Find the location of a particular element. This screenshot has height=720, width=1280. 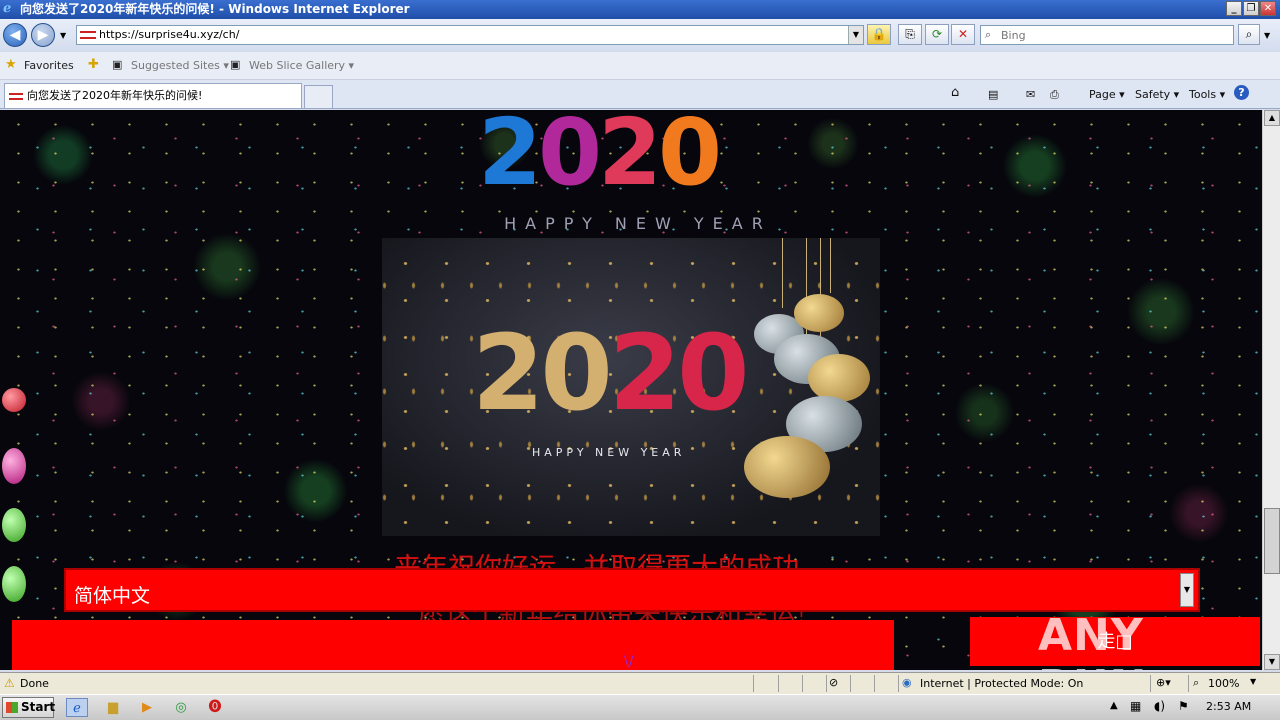

minimize-button: _ is located at coordinates (1234, 8).